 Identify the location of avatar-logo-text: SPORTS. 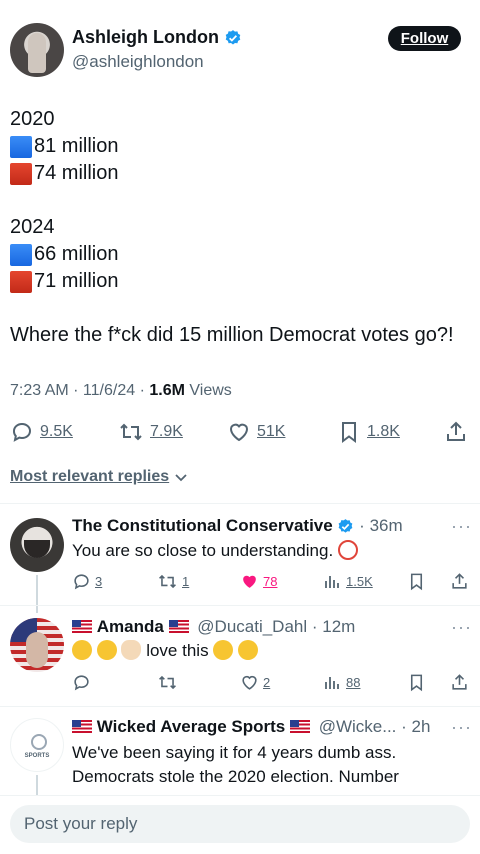
(37, 756).